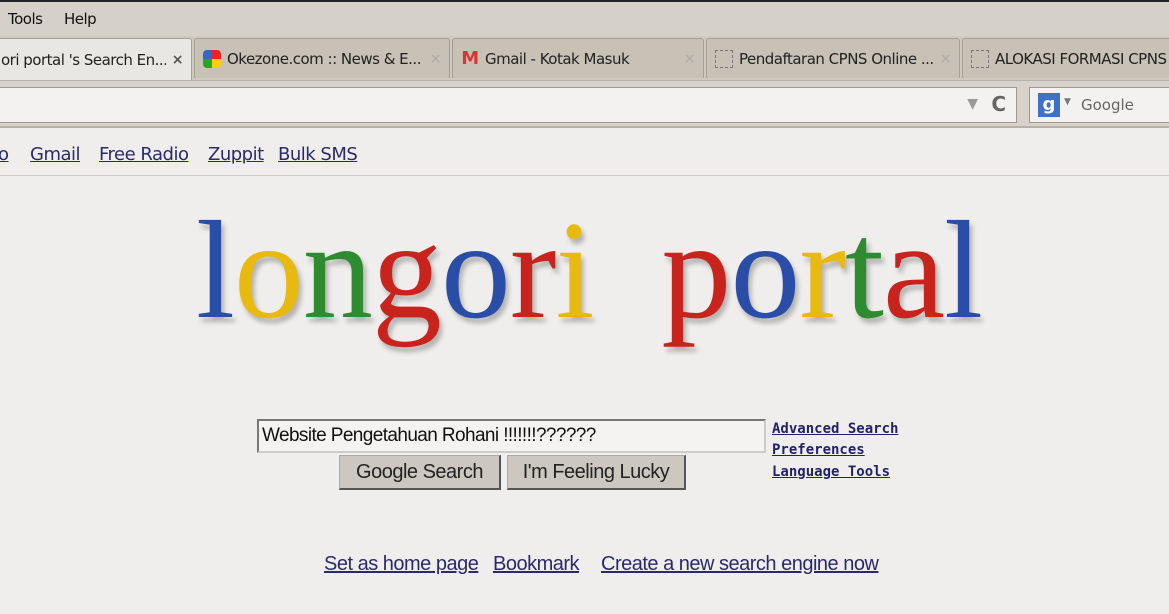 This screenshot has height=614, width=1169. What do you see at coordinates (536, 564) in the screenshot?
I see `bookmark-link: Bookmark` at bounding box center [536, 564].